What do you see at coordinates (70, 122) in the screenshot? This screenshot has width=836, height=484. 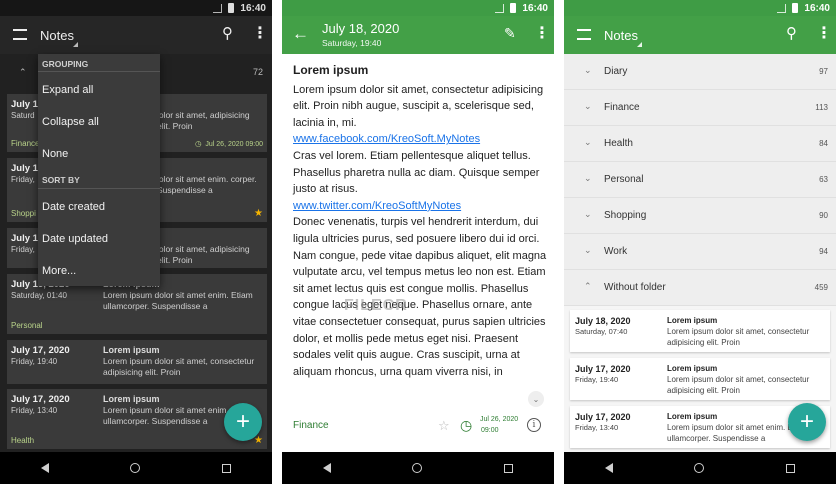 I see `menu-item-collapse-all: Collapse all` at bounding box center [70, 122].